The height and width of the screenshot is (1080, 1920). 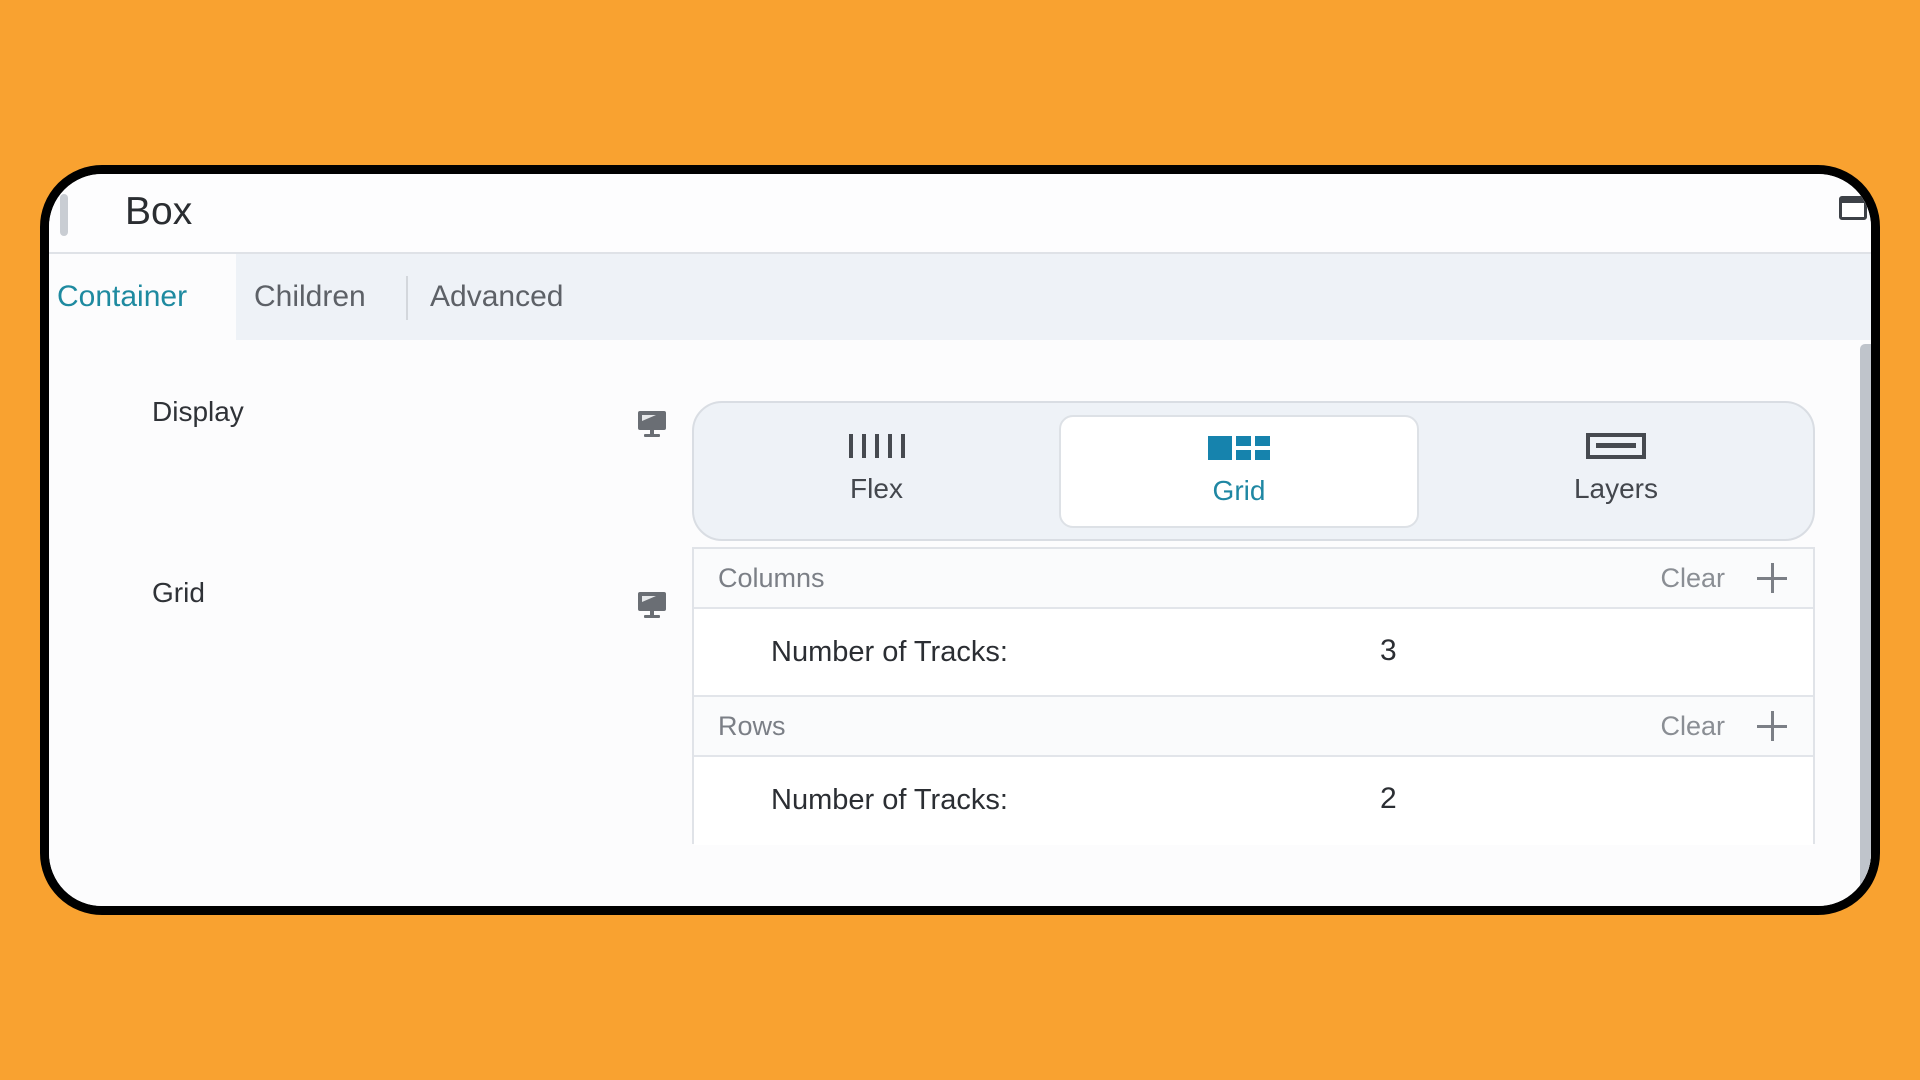 What do you see at coordinates (198, 411) in the screenshot?
I see `display-label: Display` at bounding box center [198, 411].